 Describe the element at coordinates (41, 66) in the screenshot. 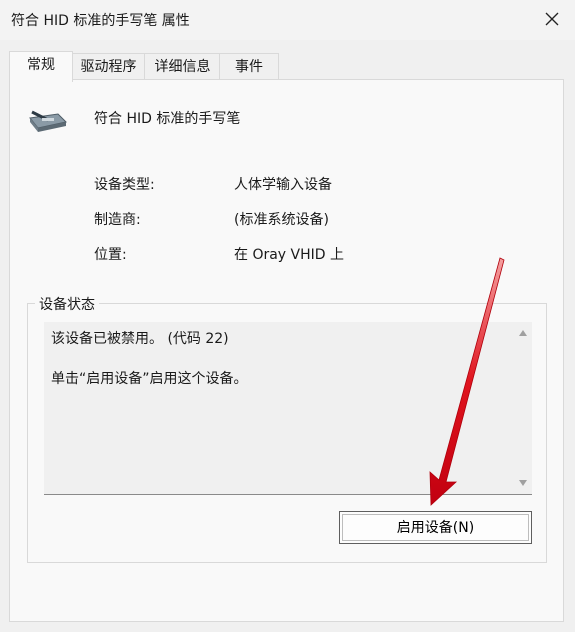

I see `tab-general: 常规` at that location.